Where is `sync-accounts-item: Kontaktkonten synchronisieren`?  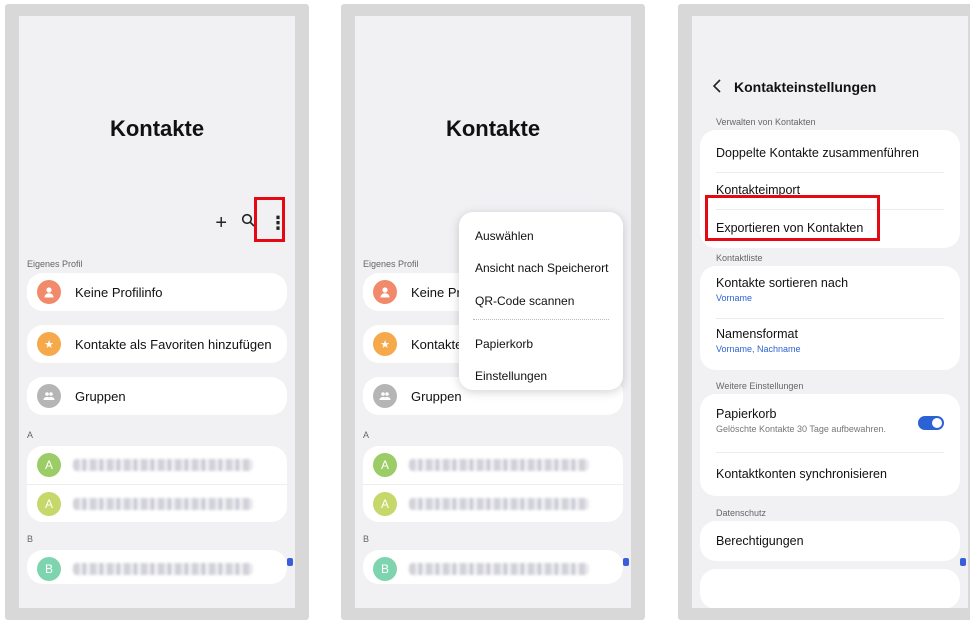 sync-accounts-item: Kontaktkonten synchronisieren is located at coordinates (830, 474).